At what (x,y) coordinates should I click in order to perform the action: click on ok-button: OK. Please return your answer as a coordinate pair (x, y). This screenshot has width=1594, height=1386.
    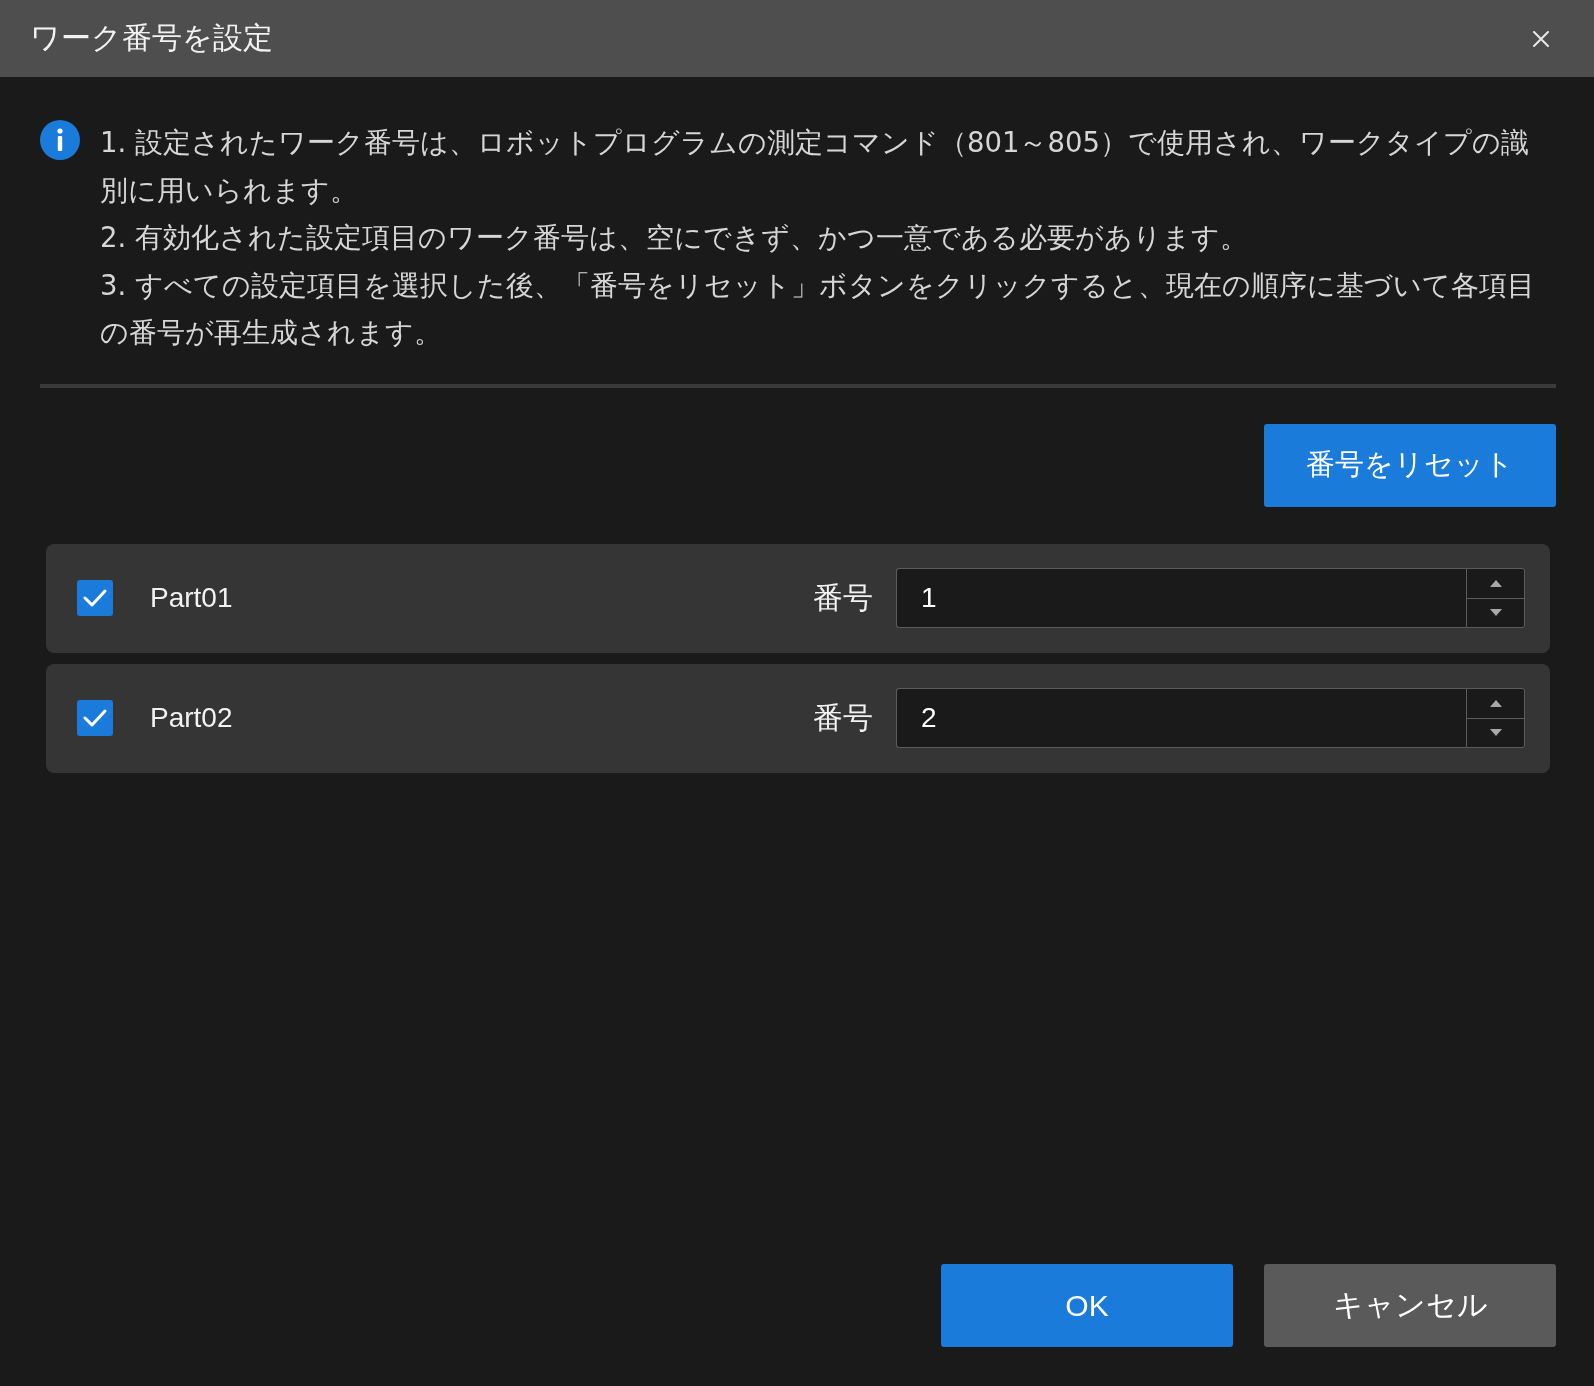
    Looking at the image, I should click on (1087, 1305).